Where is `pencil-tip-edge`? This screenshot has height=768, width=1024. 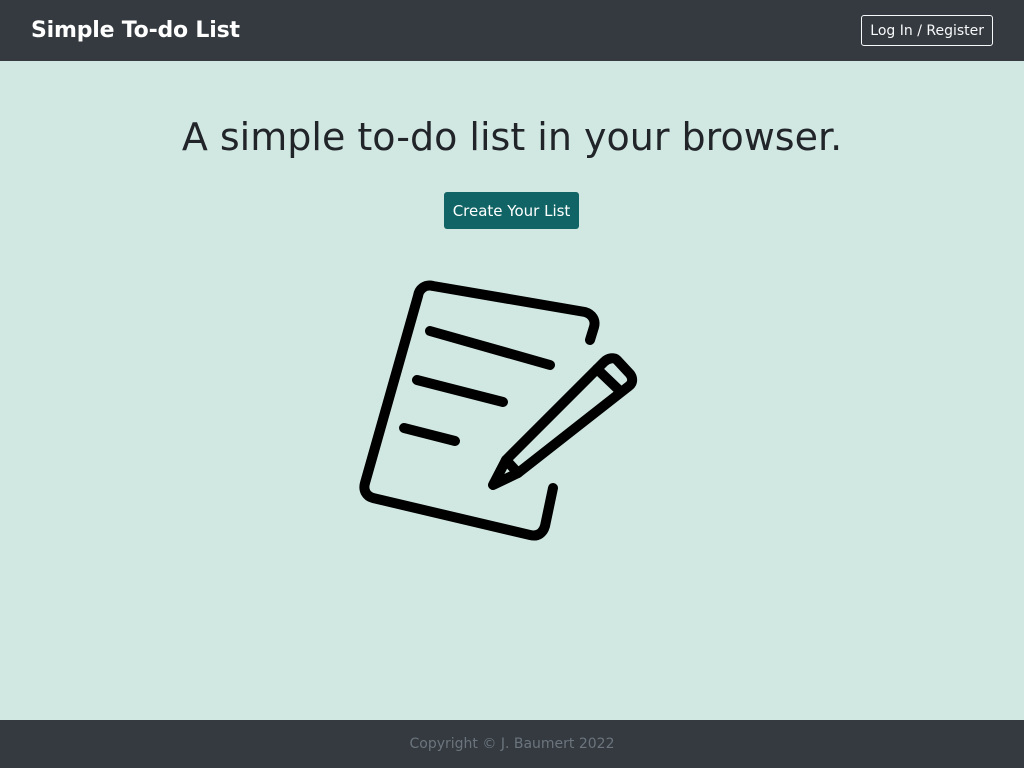
pencil-tip-edge is located at coordinates (512, 466).